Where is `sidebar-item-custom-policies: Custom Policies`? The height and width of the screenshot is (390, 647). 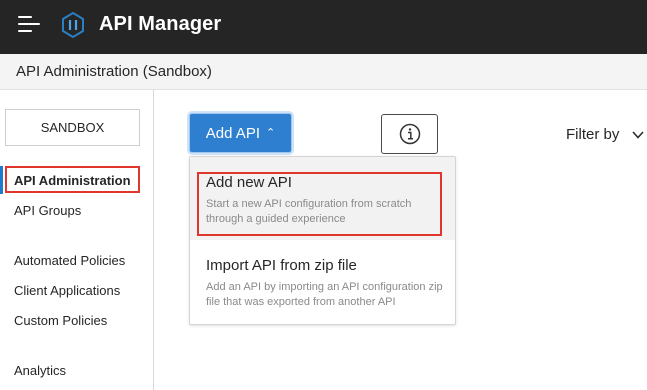 sidebar-item-custom-policies: Custom Policies is located at coordinates (60, 320).